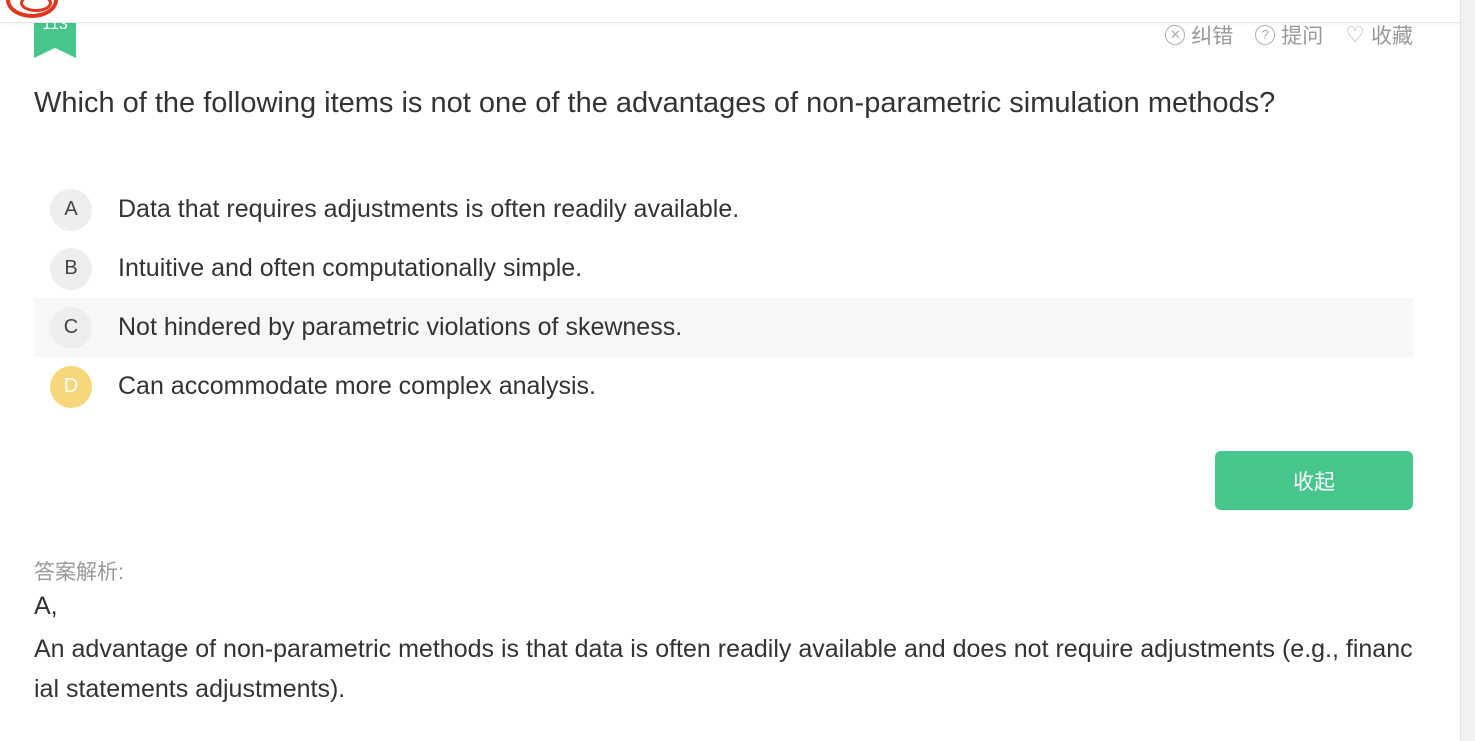  Describe the element at coordinates (723, 386) in the screenshot. I see `option-d: D Can accommodate more complex analysis.` at that location.